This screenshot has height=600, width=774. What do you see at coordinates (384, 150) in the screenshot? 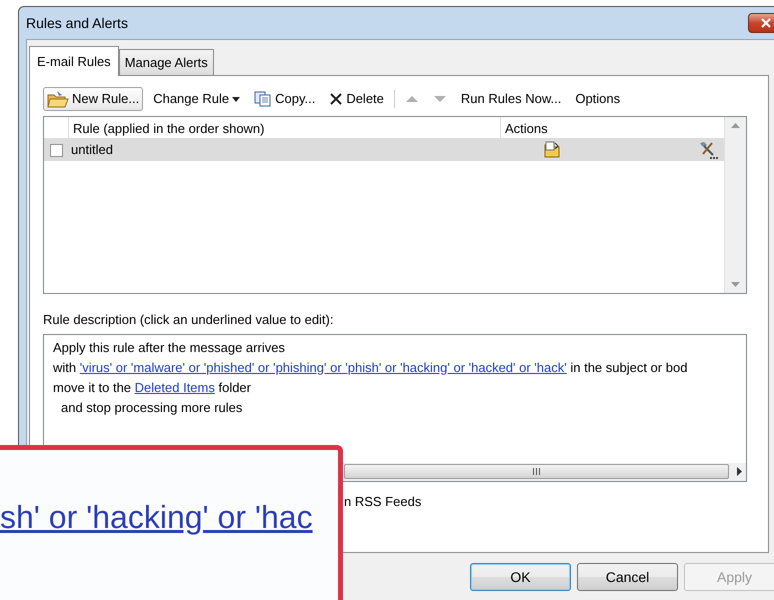
I see `rule-row: untitled` at bounding box center [384, 150].